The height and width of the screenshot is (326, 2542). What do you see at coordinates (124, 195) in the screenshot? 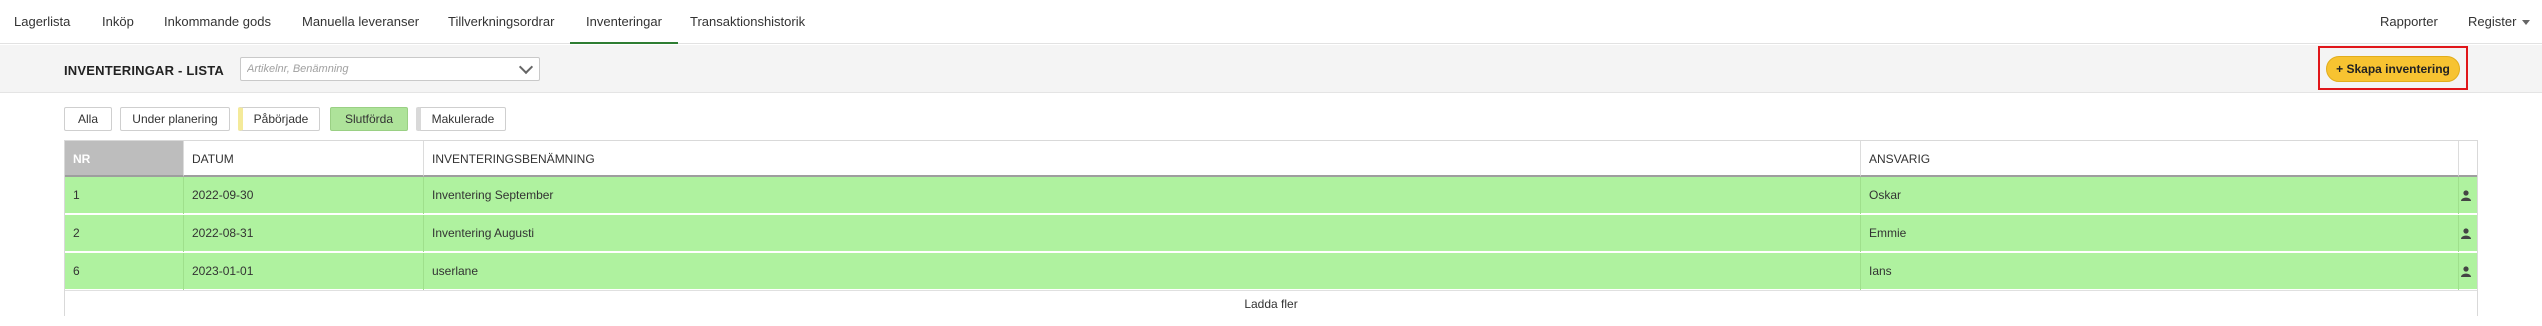
I see `cell-nr: 1` at bounding box center [124, 195].